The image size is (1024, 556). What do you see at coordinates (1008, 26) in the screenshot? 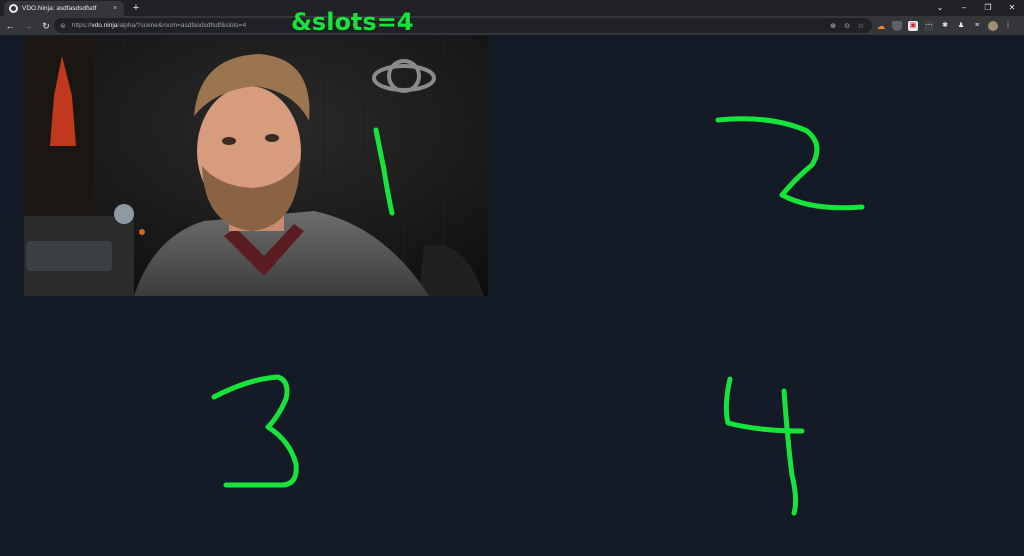
I see `browser-menu-icon: ⋮` at bounding box center [1008, 26].